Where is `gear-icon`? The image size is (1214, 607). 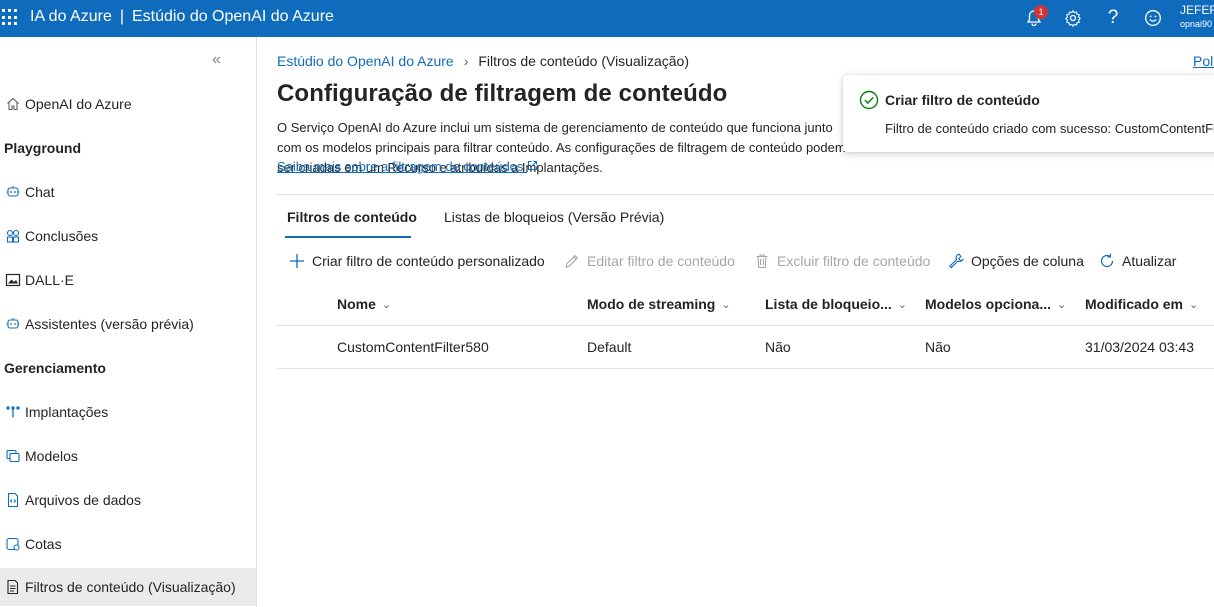 gear-icon is located at coordinates (1073, 18).